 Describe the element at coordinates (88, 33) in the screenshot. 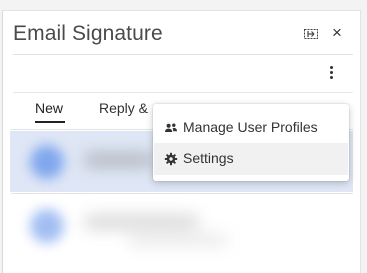

I see `panel-title: Email Signature` at that location.